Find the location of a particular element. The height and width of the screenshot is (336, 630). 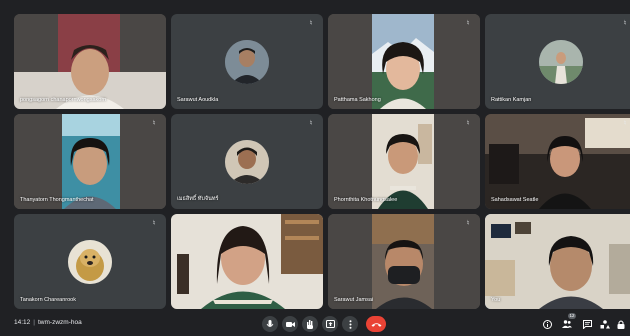

meeting-code: twm-zwzm-hoa is located at coordinates (59, 322).